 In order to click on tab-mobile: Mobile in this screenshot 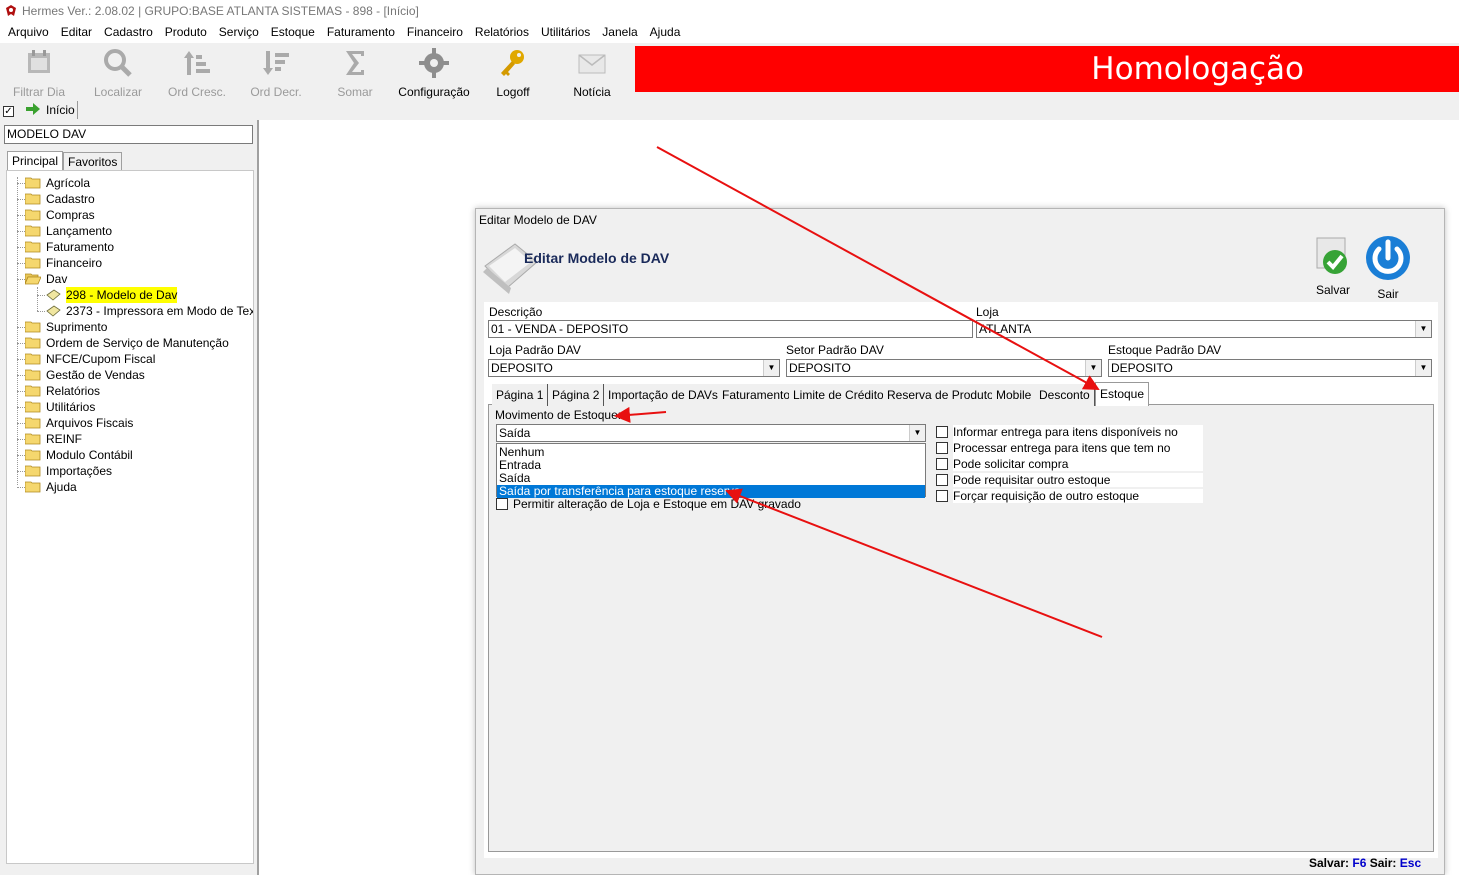, I will do `click(1014, 395)`.